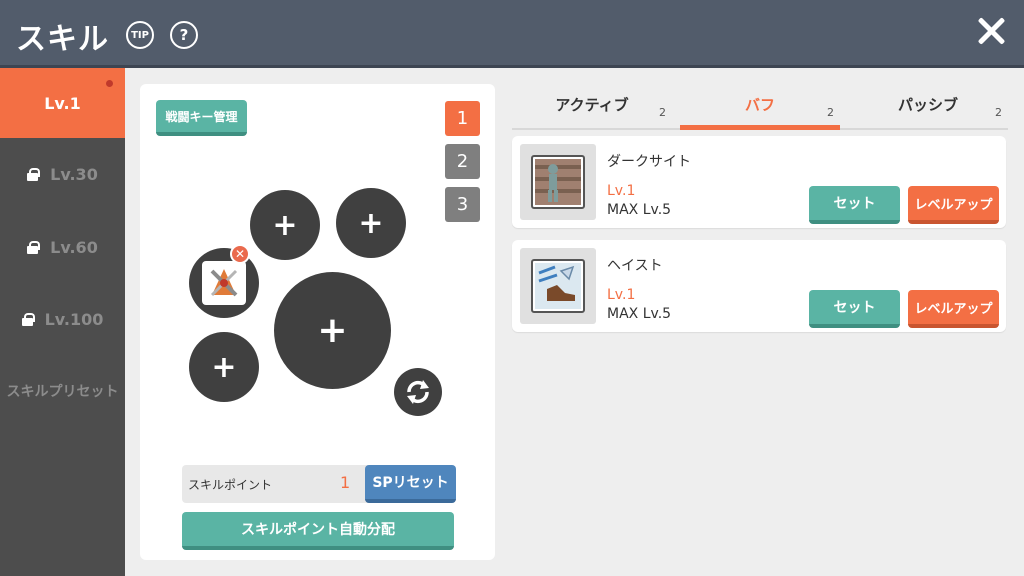 Image resolution: width=1024 pixels, height=576 pixels. What do you see at coordinates (462, 161) in the screenshot?
I see `preset-tab-2: 2` at bounding box center [462, 161].